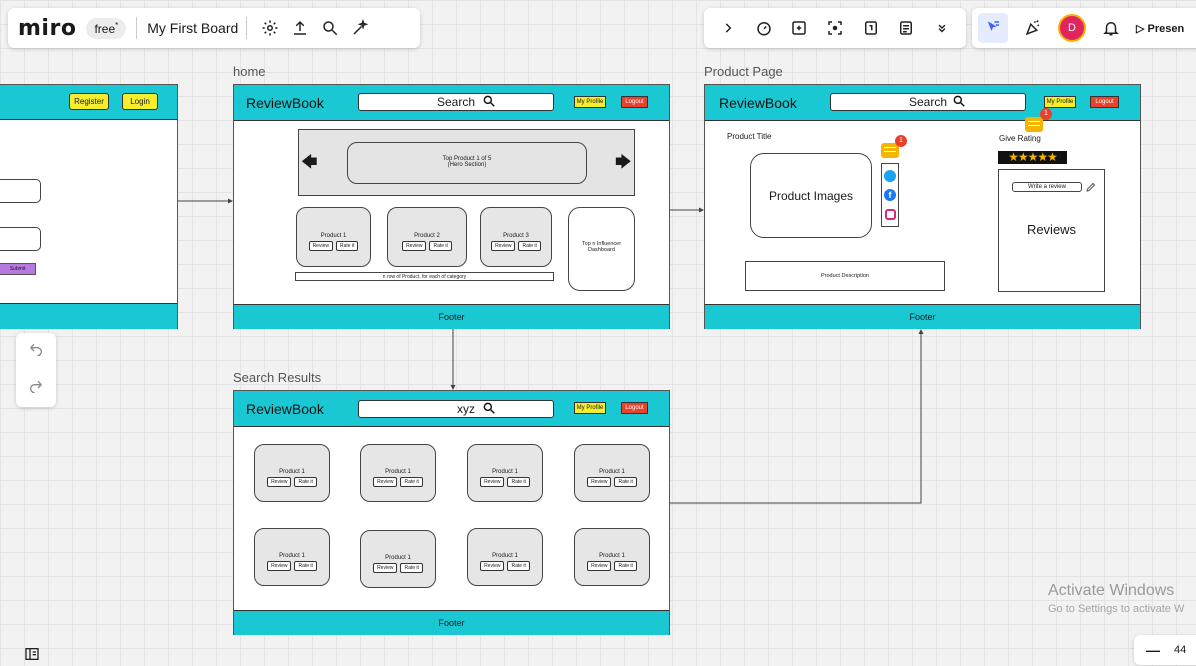 The image size is (1196, 666). Describe the element at coordinates (634, 102) in the screenshot. I see `home-logout-button: Logout` at that location.